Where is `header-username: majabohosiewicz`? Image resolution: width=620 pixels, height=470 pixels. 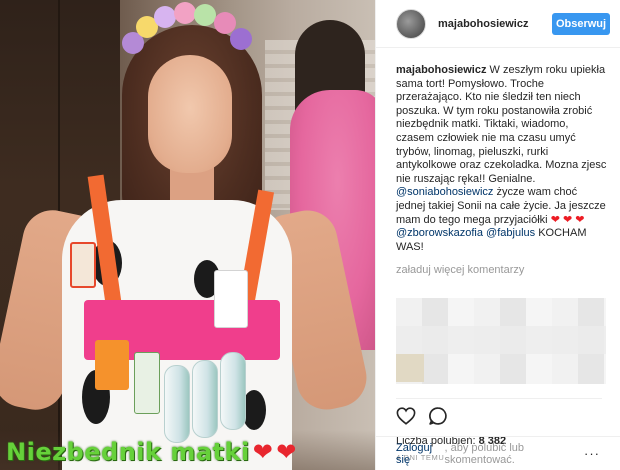 header-username: majabohosiewicz is located at coordinates (495, 24).